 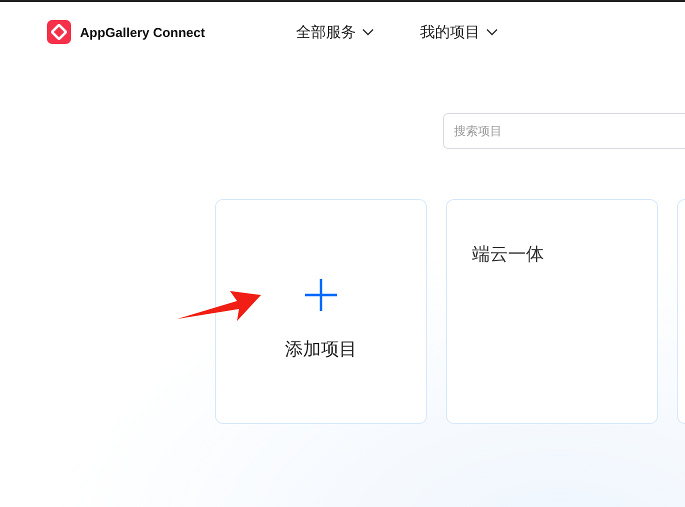 What do you see at coordinates (564, 131) in the screenshot?
I see `search-field: 搜索项目` at bounding box center [564, 131].